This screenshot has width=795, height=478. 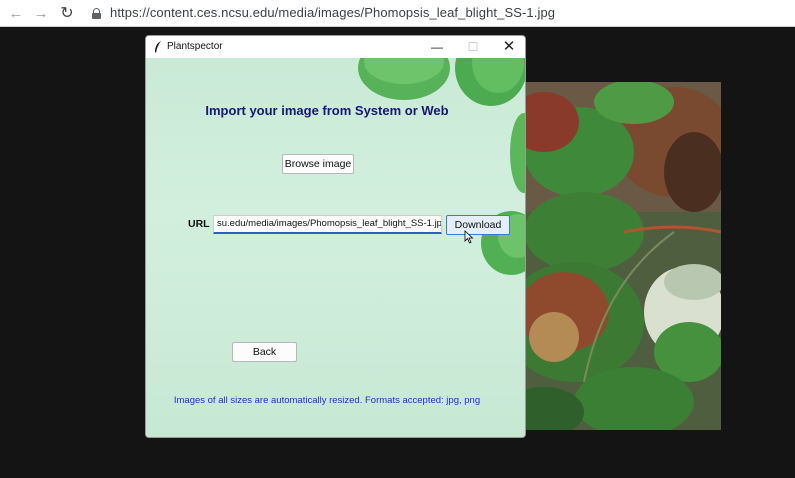 I want to click on minimize-icon: —, so click(x=437, y=47).